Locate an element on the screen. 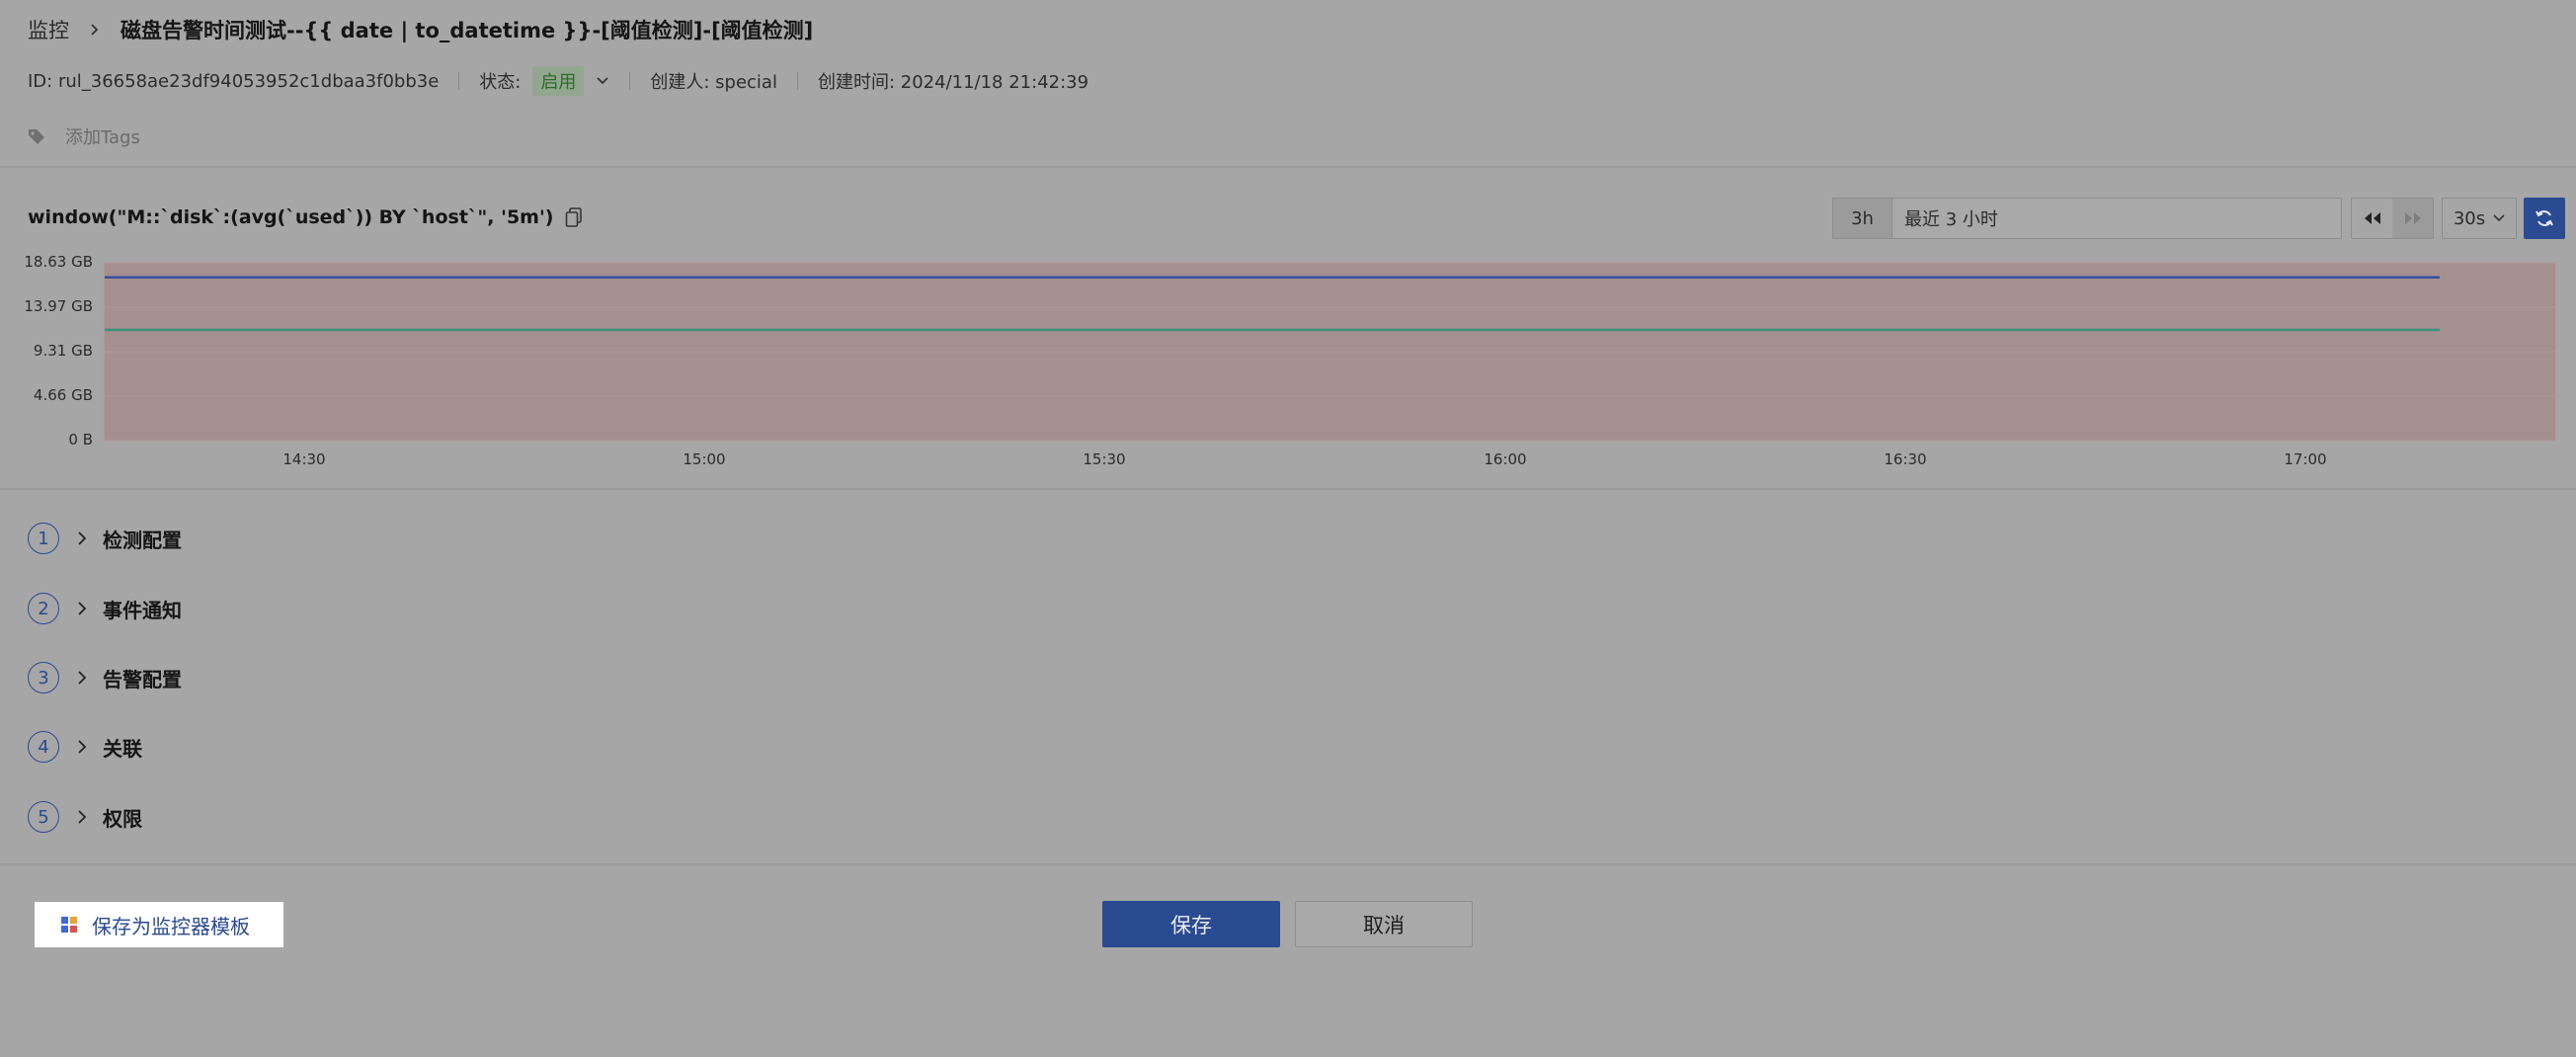  y-tick-label: 9.31 GB is located at coordinates (63, 351).